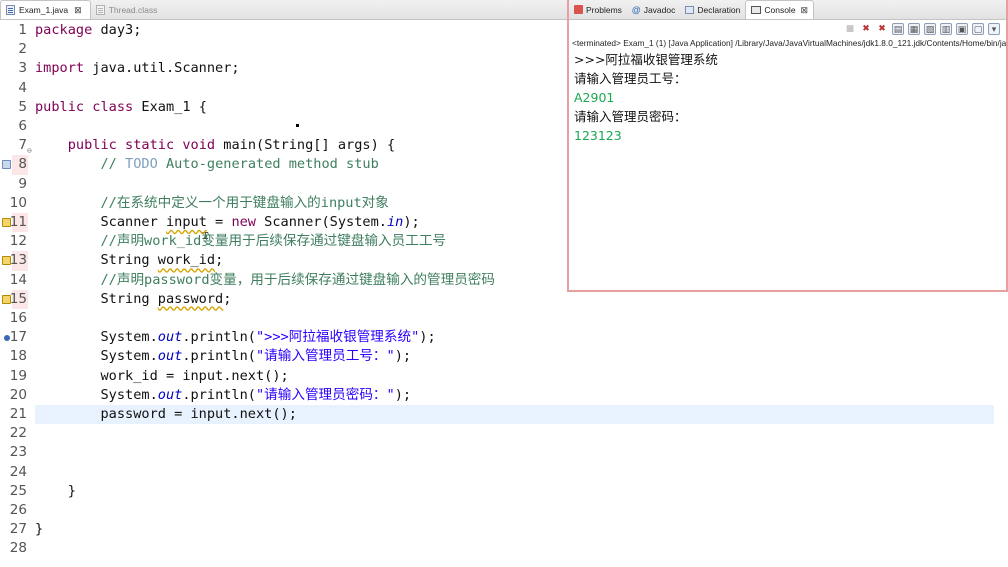 This screenshot has height=567, width=1008. I want to click on problems-icon, so click(578, 9).